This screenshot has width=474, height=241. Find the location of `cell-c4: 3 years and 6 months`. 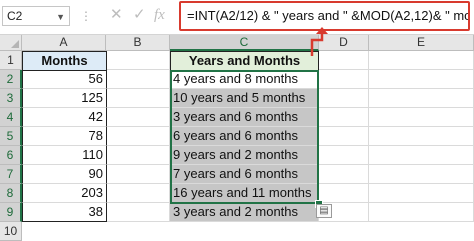

cell-c4: 3 years and 6 months is located at coordinates (244, 117).